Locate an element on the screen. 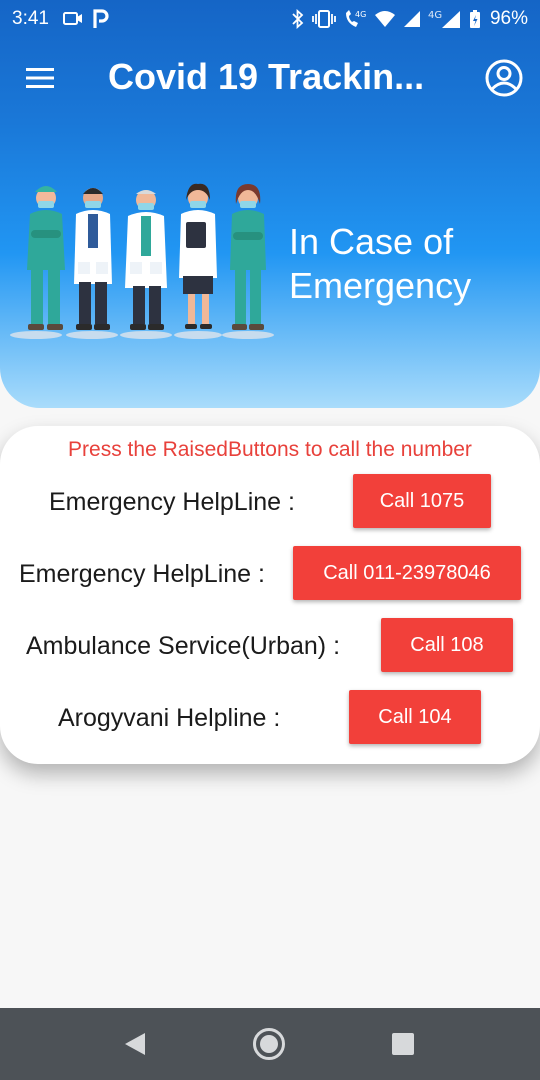 This screenshot has height=1080, width=540. vibrate-icon is located at coordinates (324, 19).